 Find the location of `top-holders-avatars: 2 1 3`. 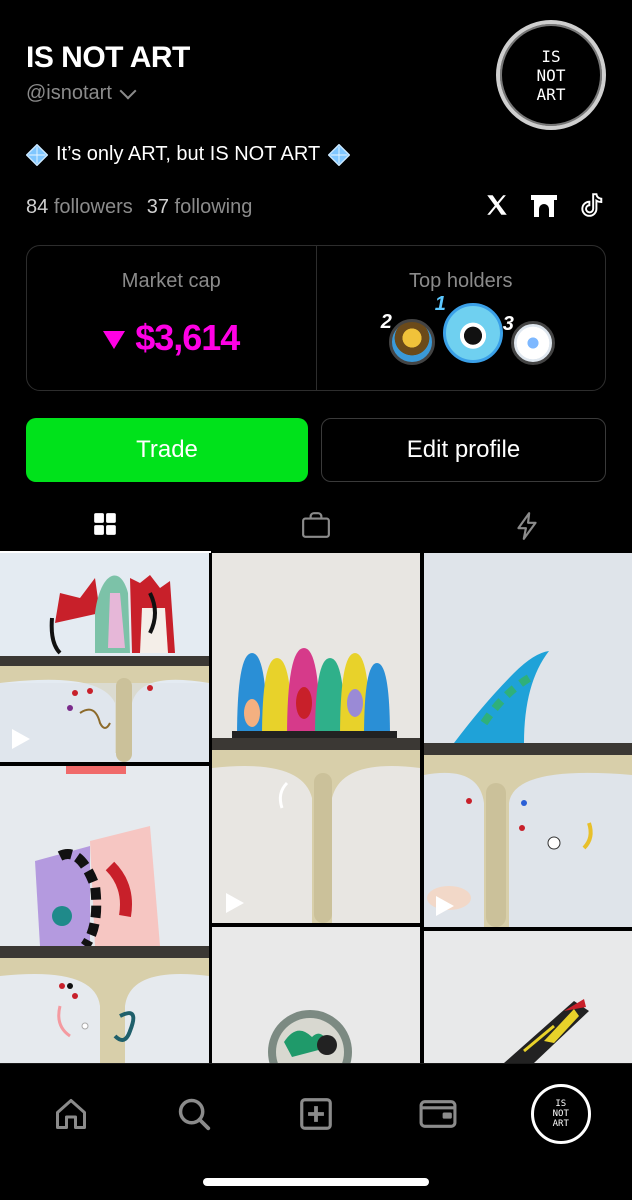

top-holders-avatars: 2 1 3 is located at coordinates (461, 334).